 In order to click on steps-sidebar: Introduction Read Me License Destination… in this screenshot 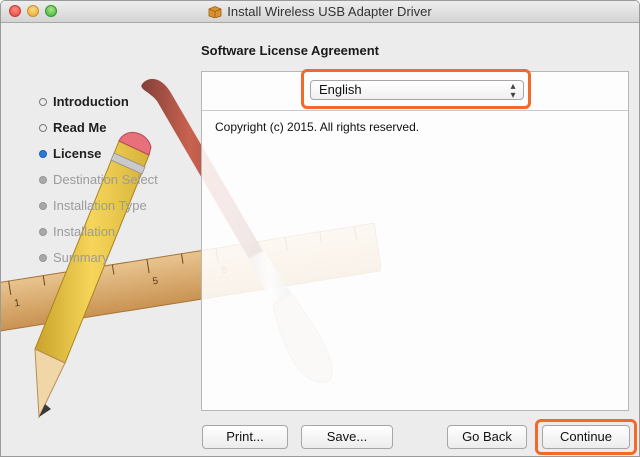, I will do `click(98, 185)`.